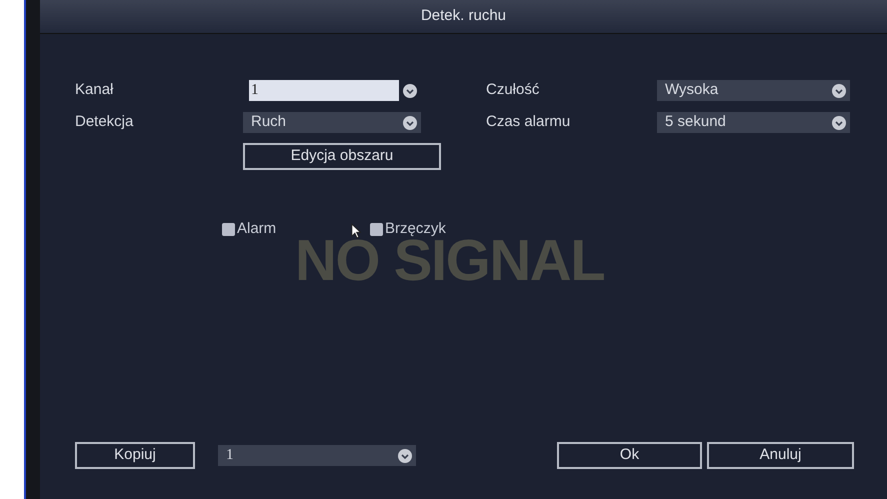 The width and height of the screenshot is (887, 499). Describe the element at coordinates (629, 455) in the screenshot. I see `ok-button: Ok` at that location.